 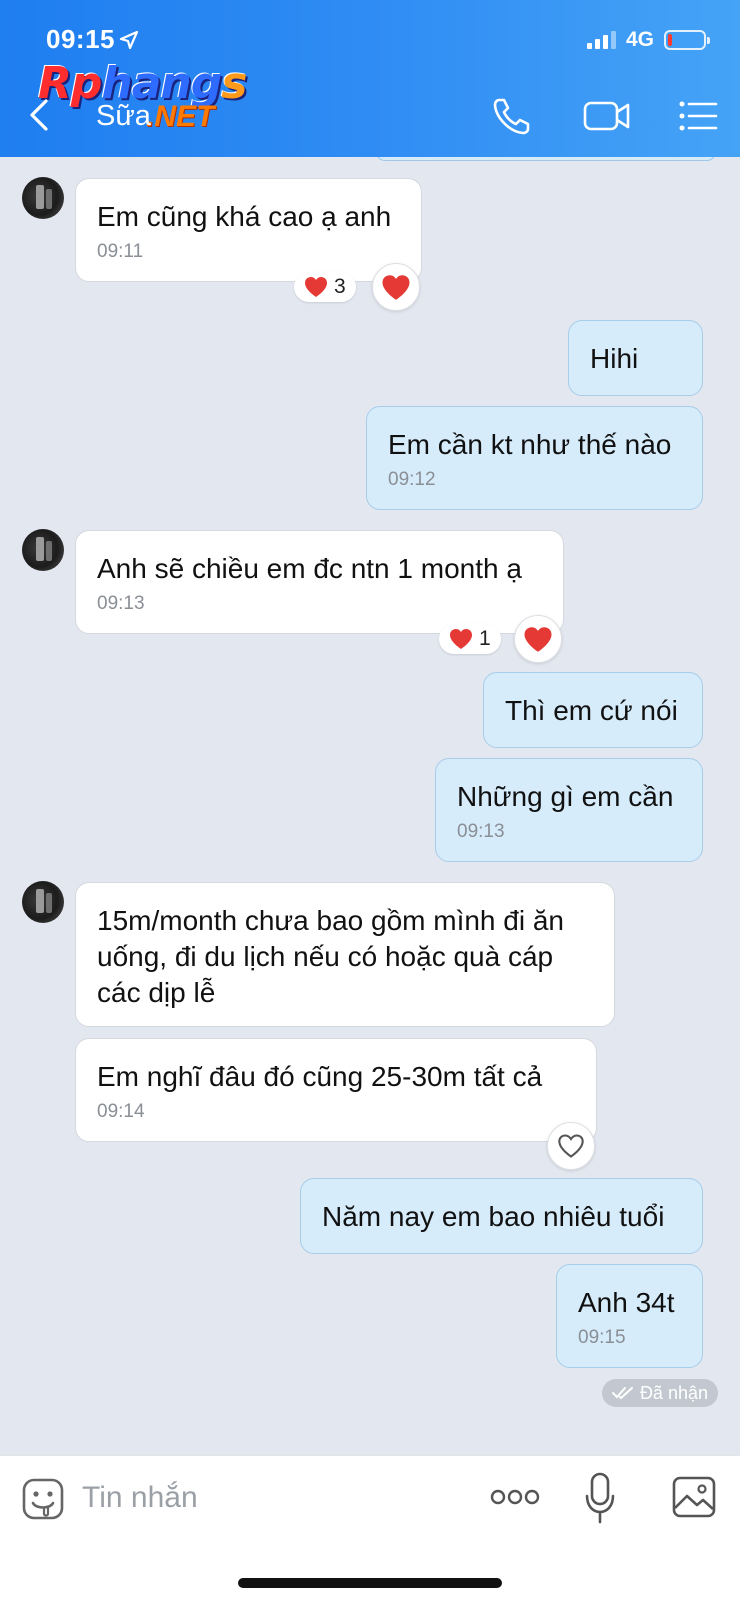 What do you see at coordinates (607, 116) in the screenshot?
I see `video-camera-icon` at bounding box center [607, 116].